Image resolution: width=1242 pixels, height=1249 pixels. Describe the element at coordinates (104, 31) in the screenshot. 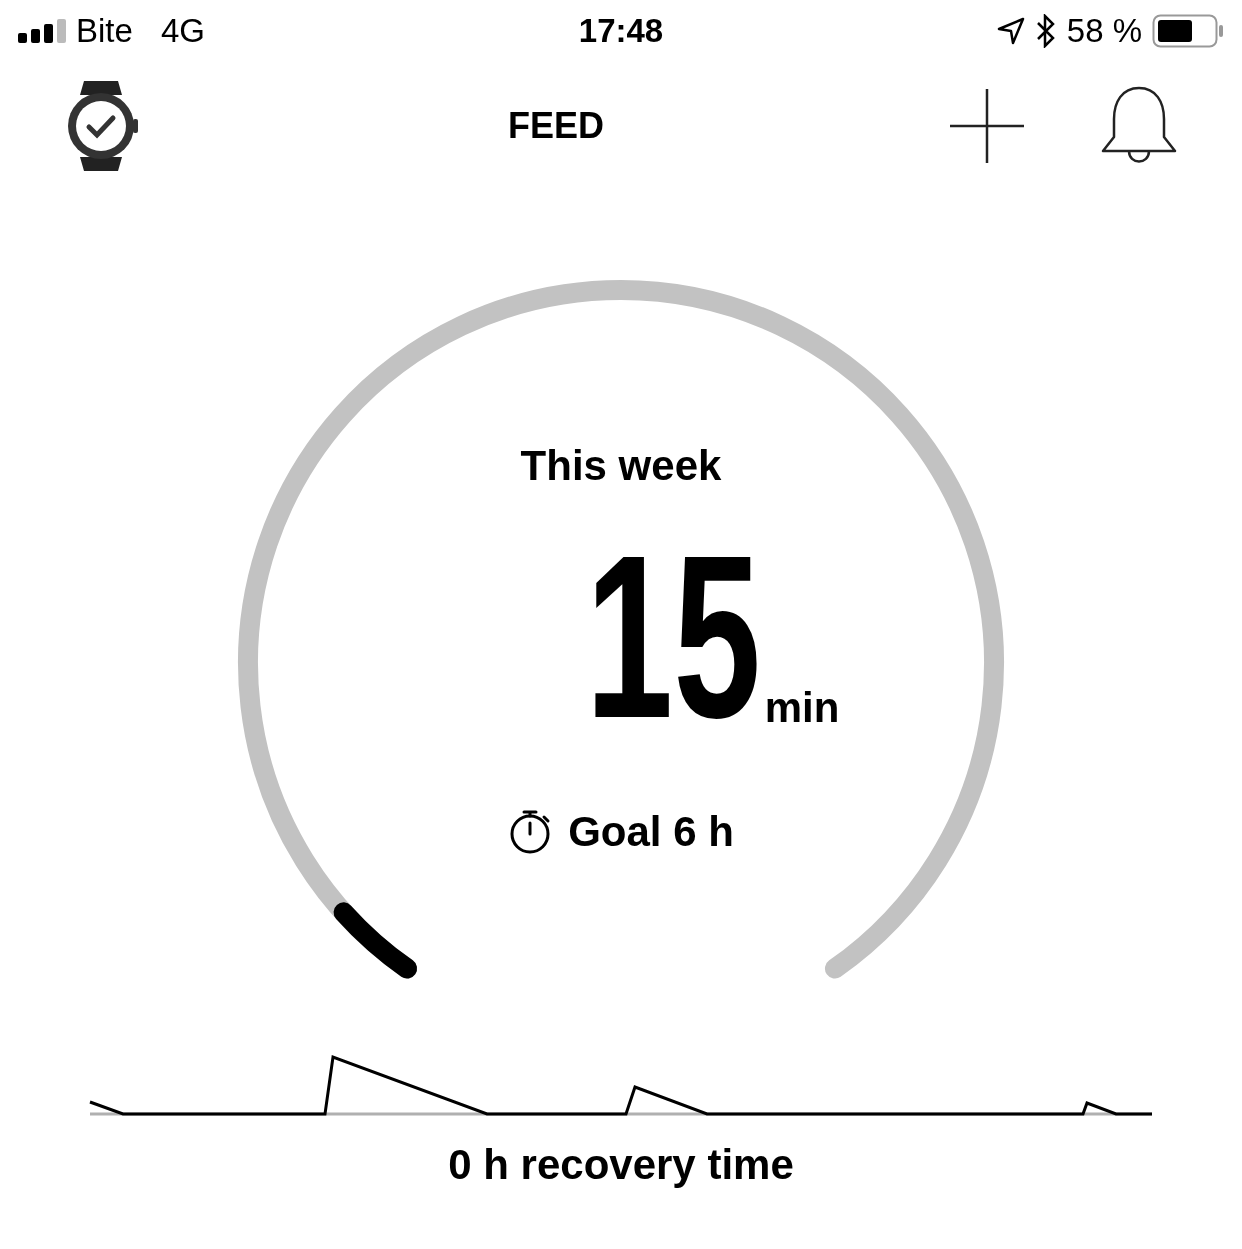

I see `carrier-name: Bite` at that location.